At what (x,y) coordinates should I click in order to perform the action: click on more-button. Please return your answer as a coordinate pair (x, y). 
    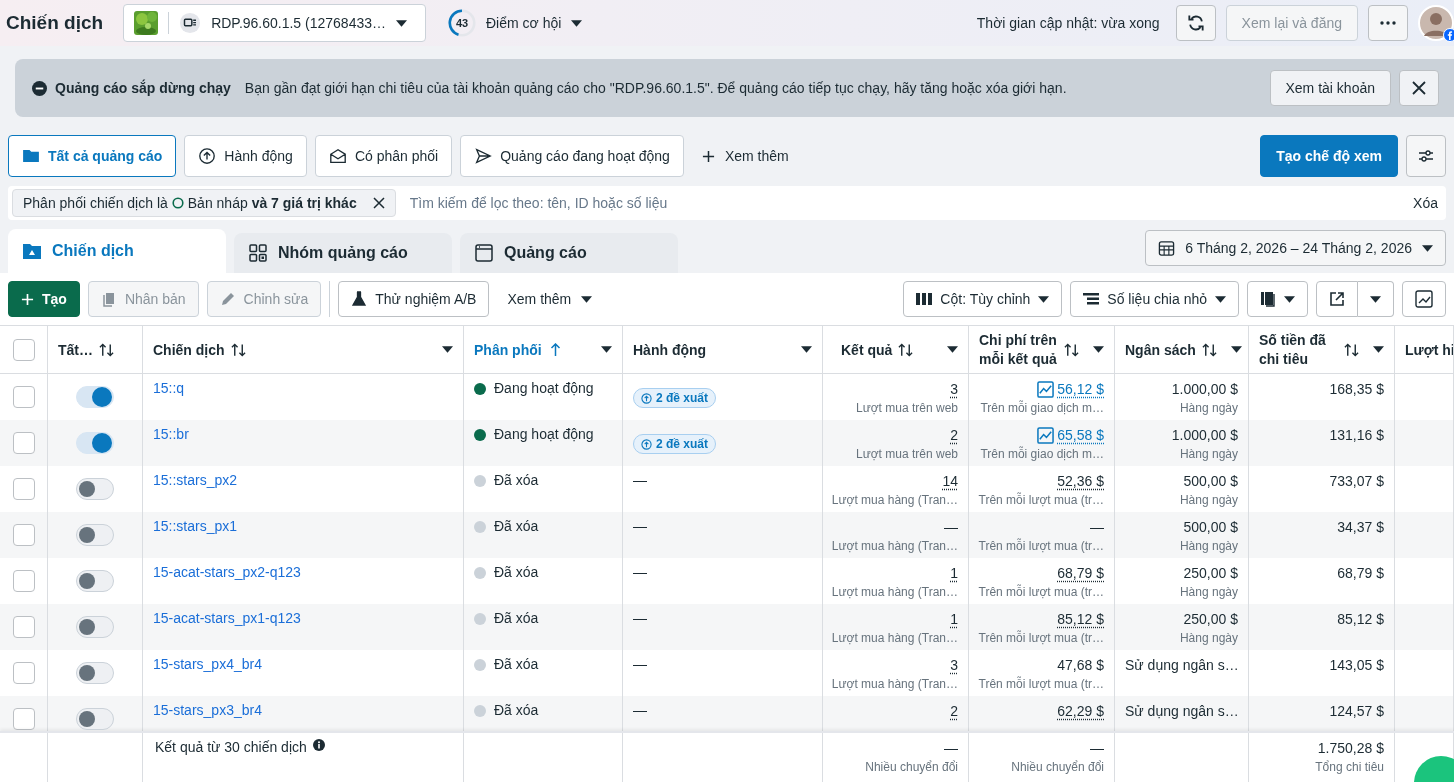
    Looking at the image, I should click on (1388, 23).